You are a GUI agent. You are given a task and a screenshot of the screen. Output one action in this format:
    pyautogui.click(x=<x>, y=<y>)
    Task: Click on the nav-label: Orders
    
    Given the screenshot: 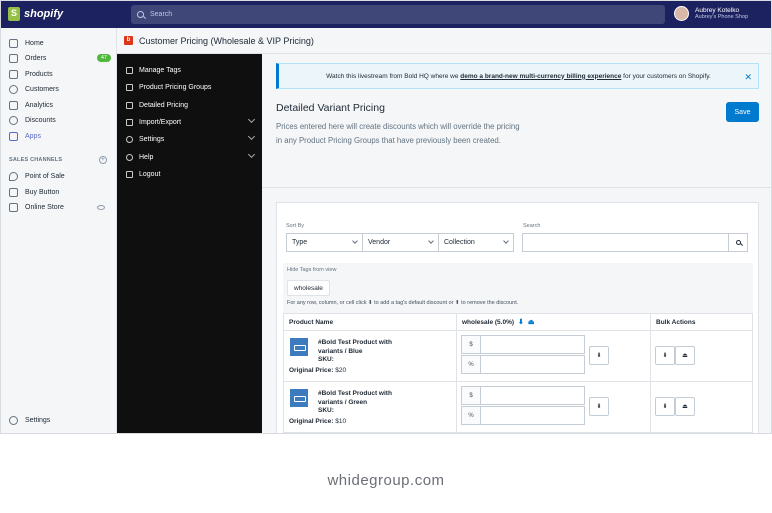 What is the action you would take?
    pyautogui.click(x=36, y=58)
    